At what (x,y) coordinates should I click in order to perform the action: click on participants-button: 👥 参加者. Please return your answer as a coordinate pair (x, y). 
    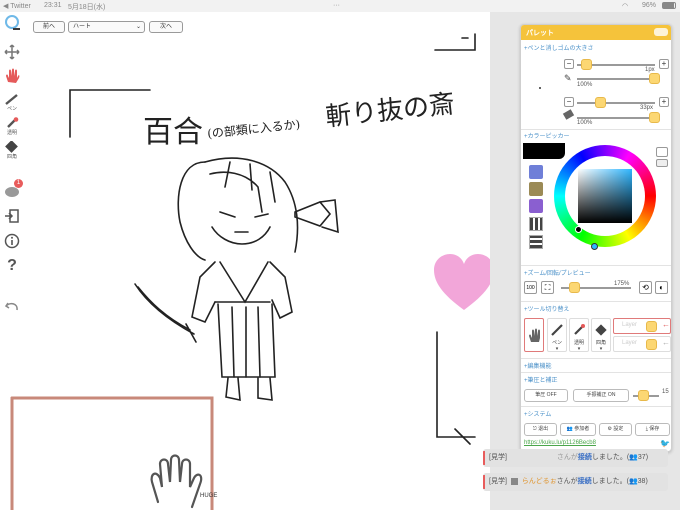
    Looking at the image, I should click on (578, 429).